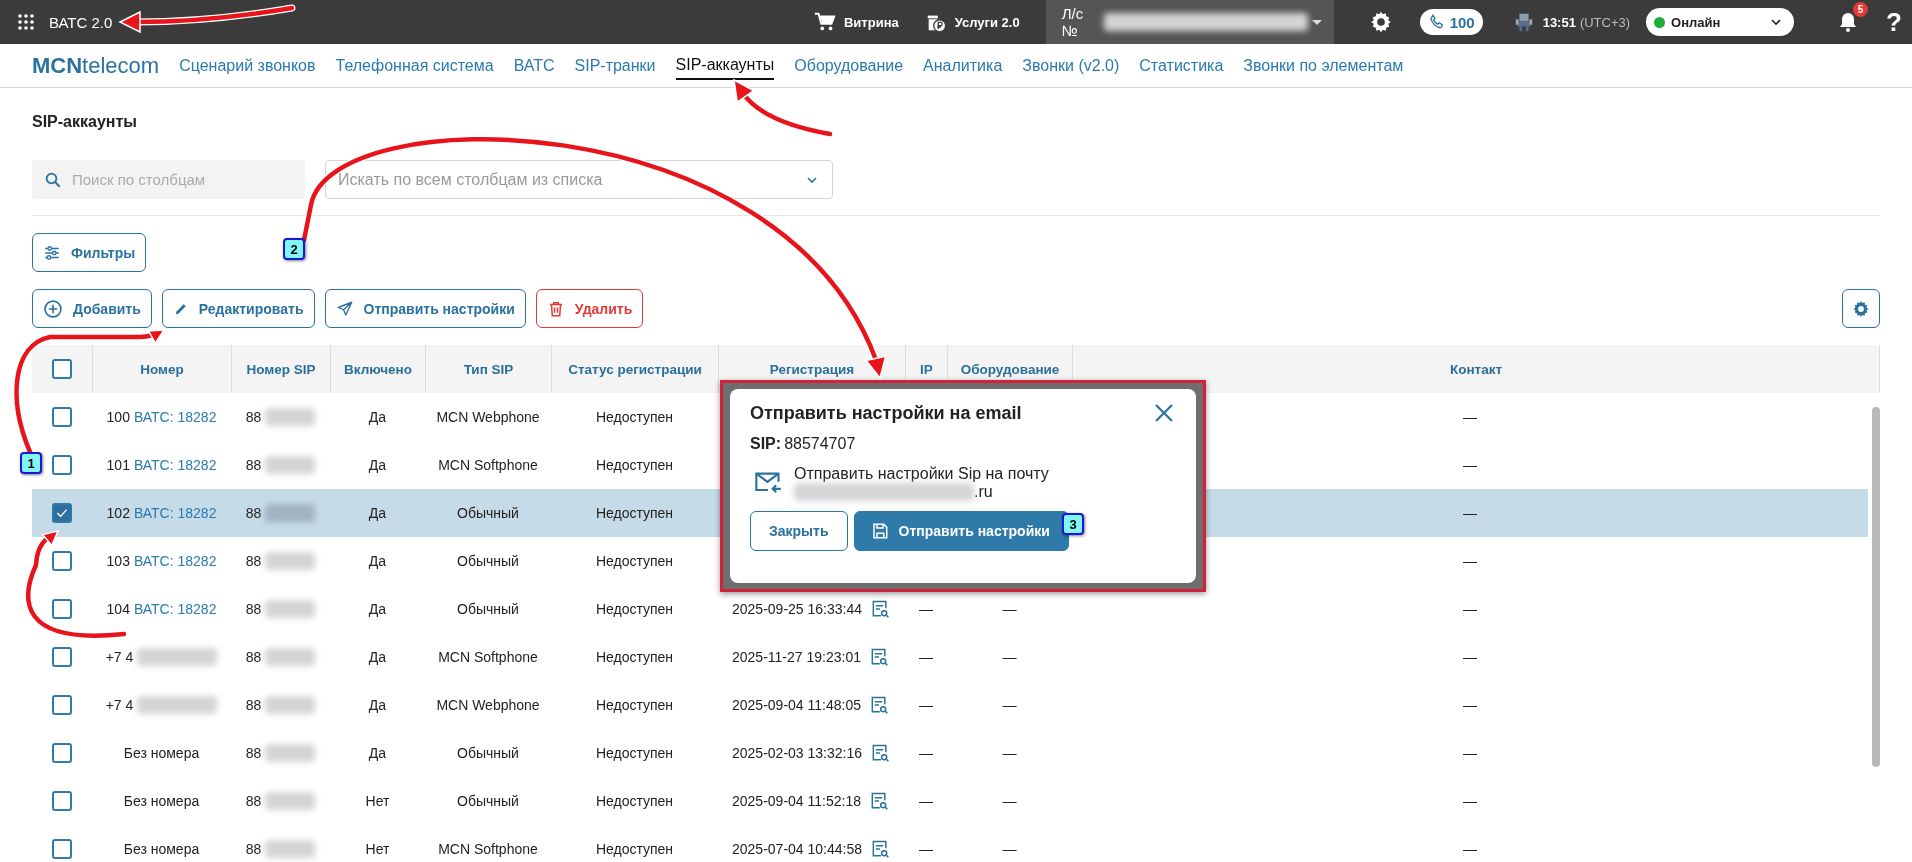 Image resolution: width=1912 pixels, height=862 pixels. Describe the element at coordinates (238, 308) in the screenshot. I see `edit-button: Редактировать` at that location.